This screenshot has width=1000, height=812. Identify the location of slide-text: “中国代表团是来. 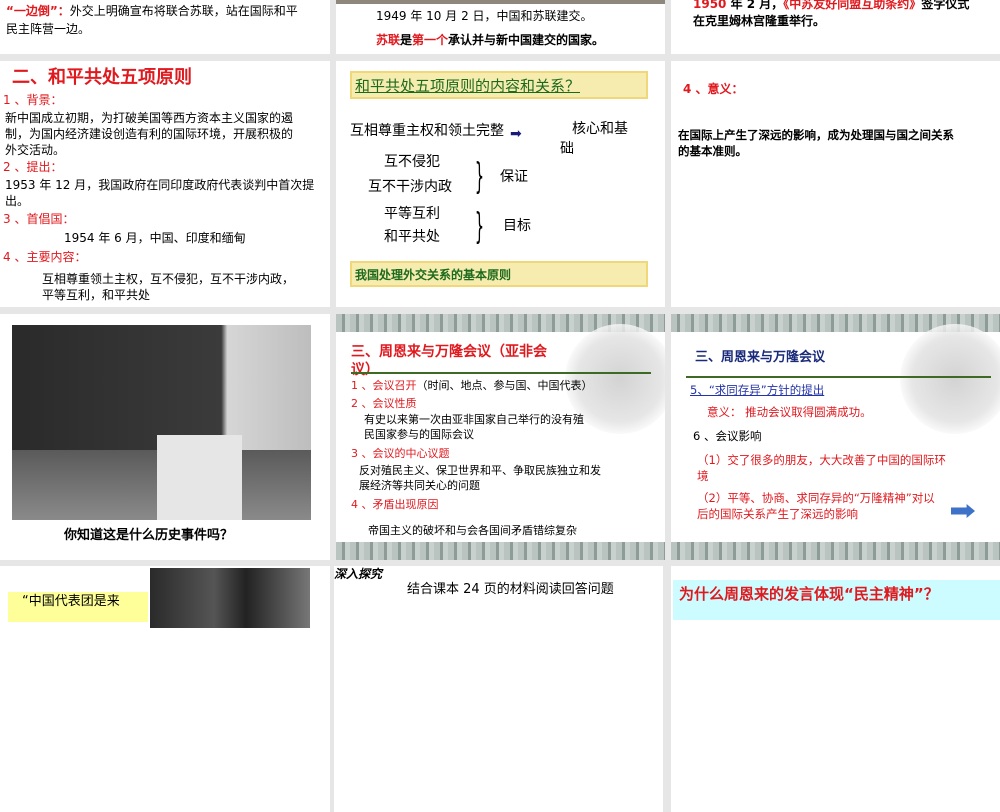
(71, 601).